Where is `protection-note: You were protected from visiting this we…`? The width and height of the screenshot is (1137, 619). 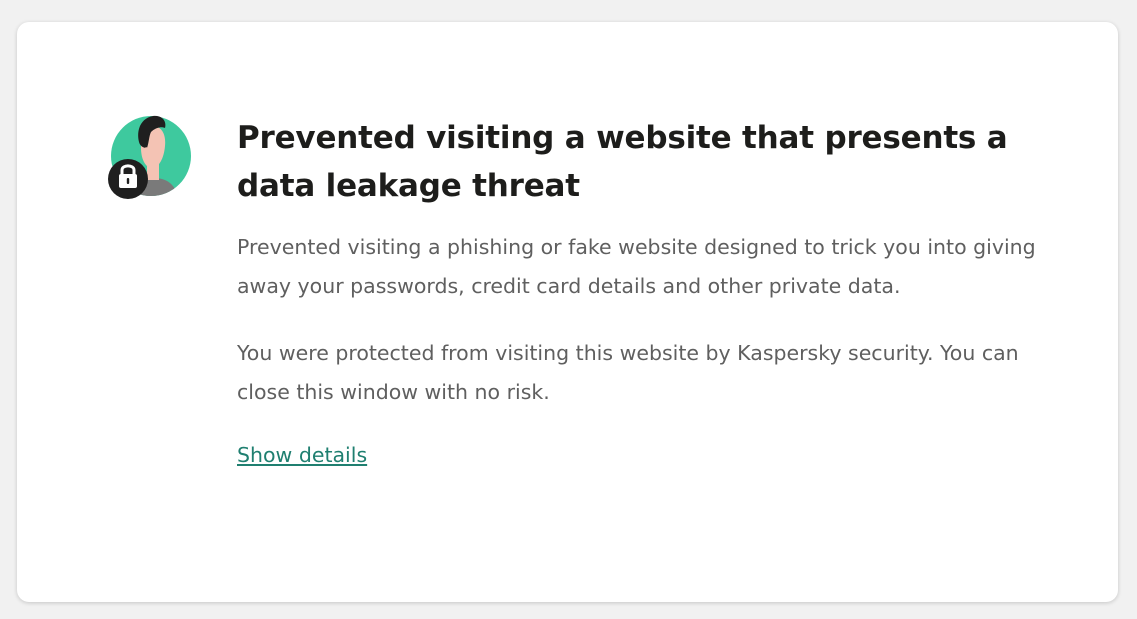 protection-note: You were protected from visiting this we… is located at coordinates (628, 372).